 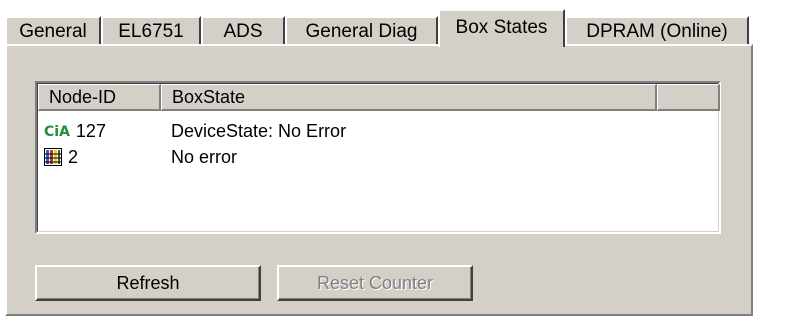 I want to click on refresh-button: Refresh, so click(x=148, y=283).